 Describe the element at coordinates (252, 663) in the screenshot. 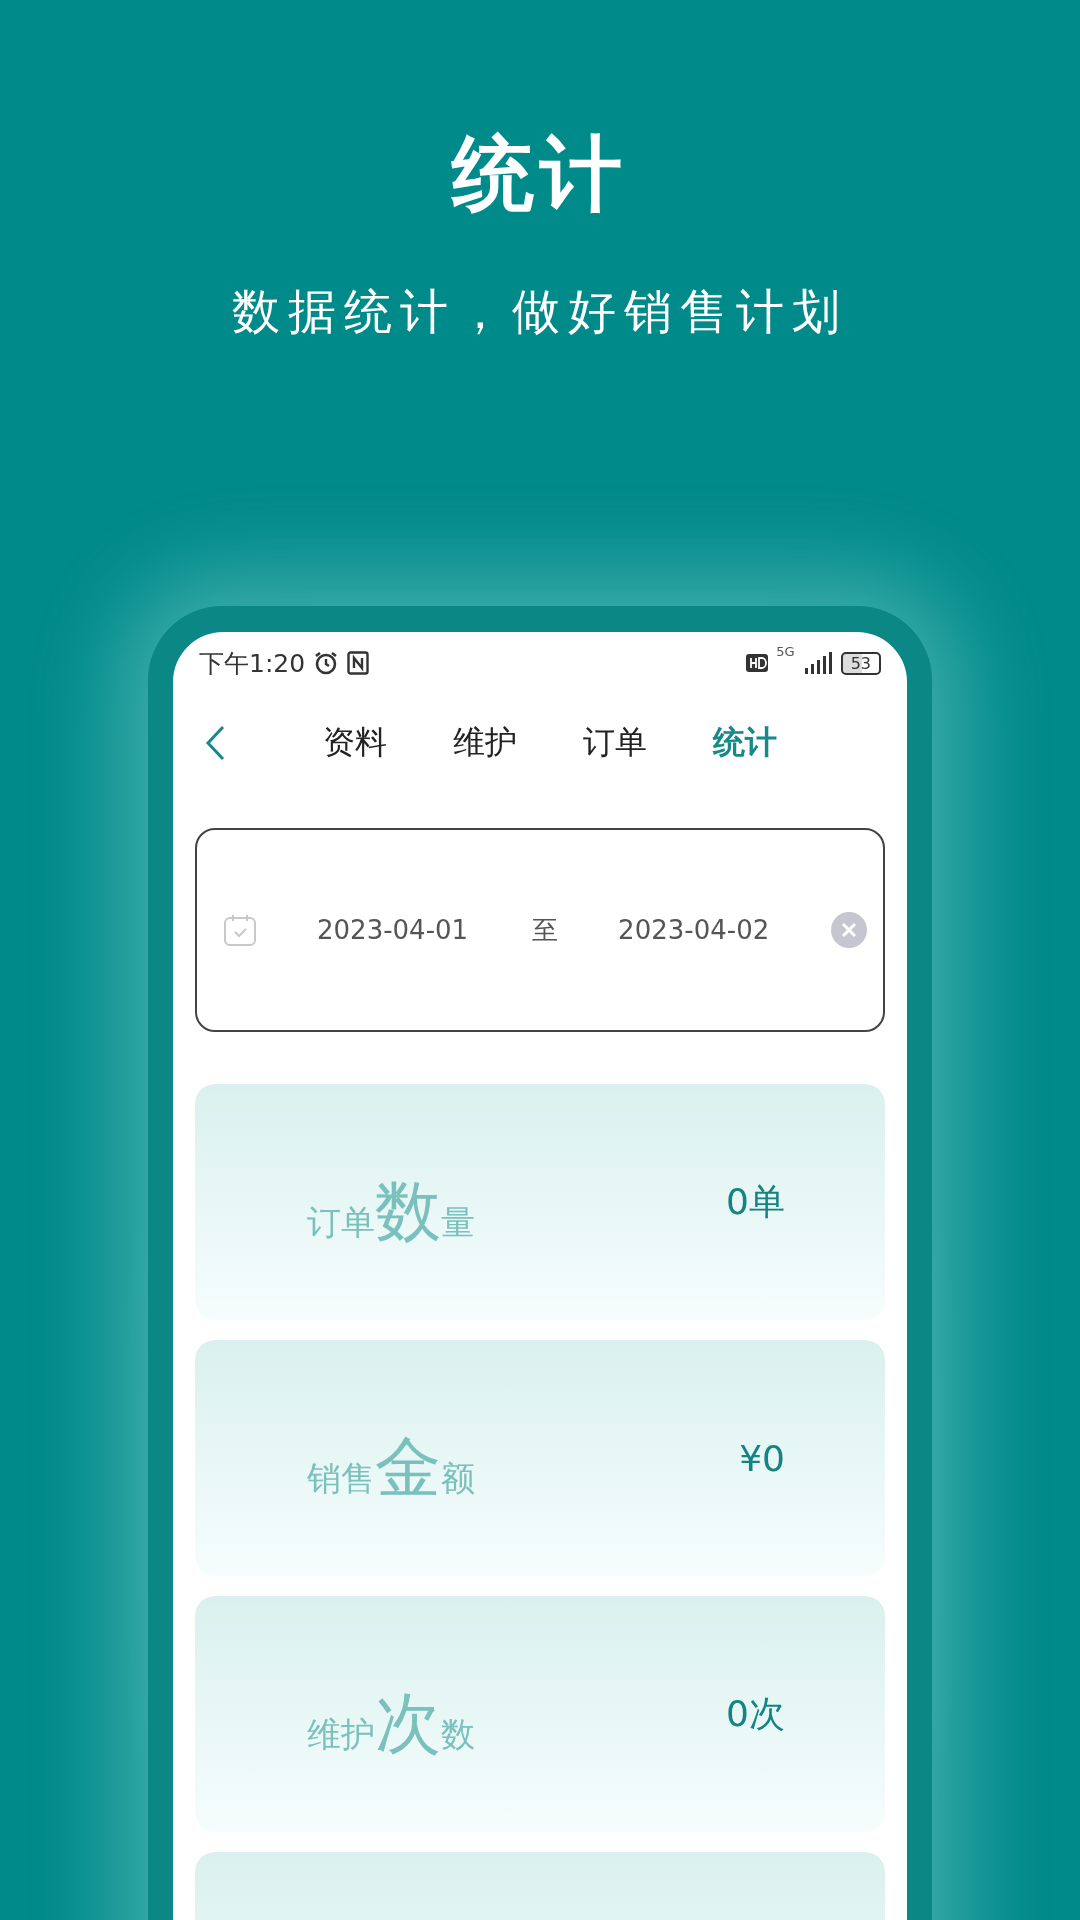

I see `status-time: 下午1:20` at that location.